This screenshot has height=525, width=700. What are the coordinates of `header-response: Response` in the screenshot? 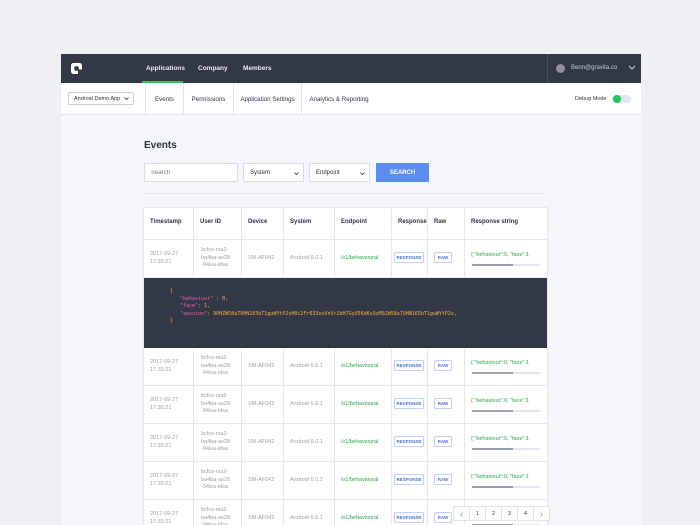 It's located at (409, 223).